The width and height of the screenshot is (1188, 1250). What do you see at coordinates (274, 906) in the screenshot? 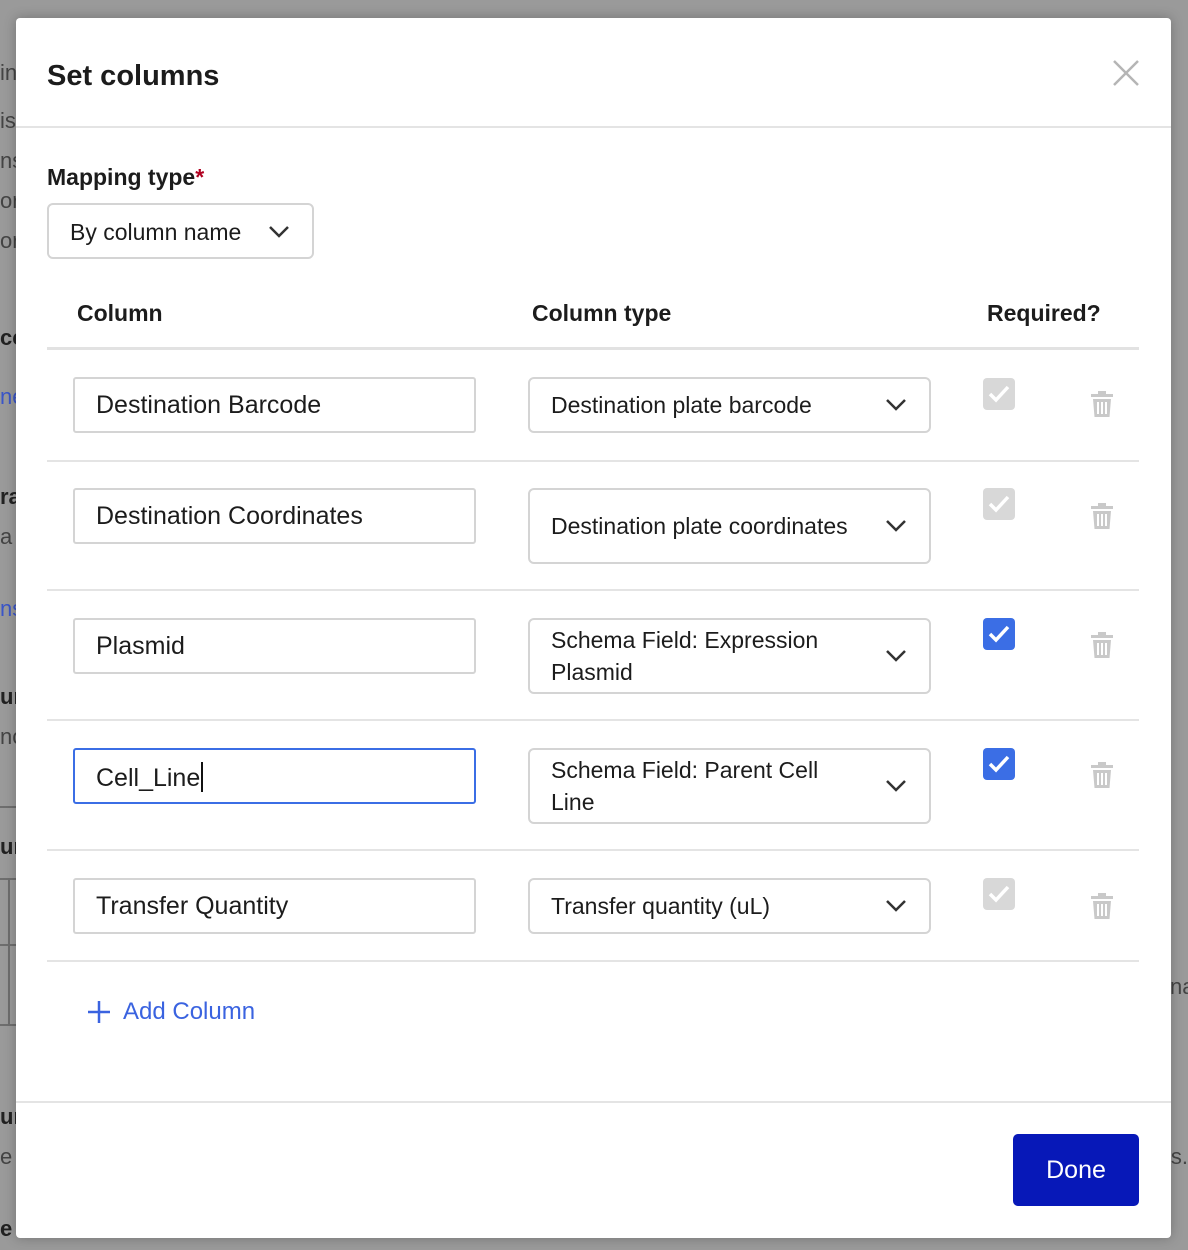
I see `column-name-input: Transfer Quantity` at bounding box center [274, 906].